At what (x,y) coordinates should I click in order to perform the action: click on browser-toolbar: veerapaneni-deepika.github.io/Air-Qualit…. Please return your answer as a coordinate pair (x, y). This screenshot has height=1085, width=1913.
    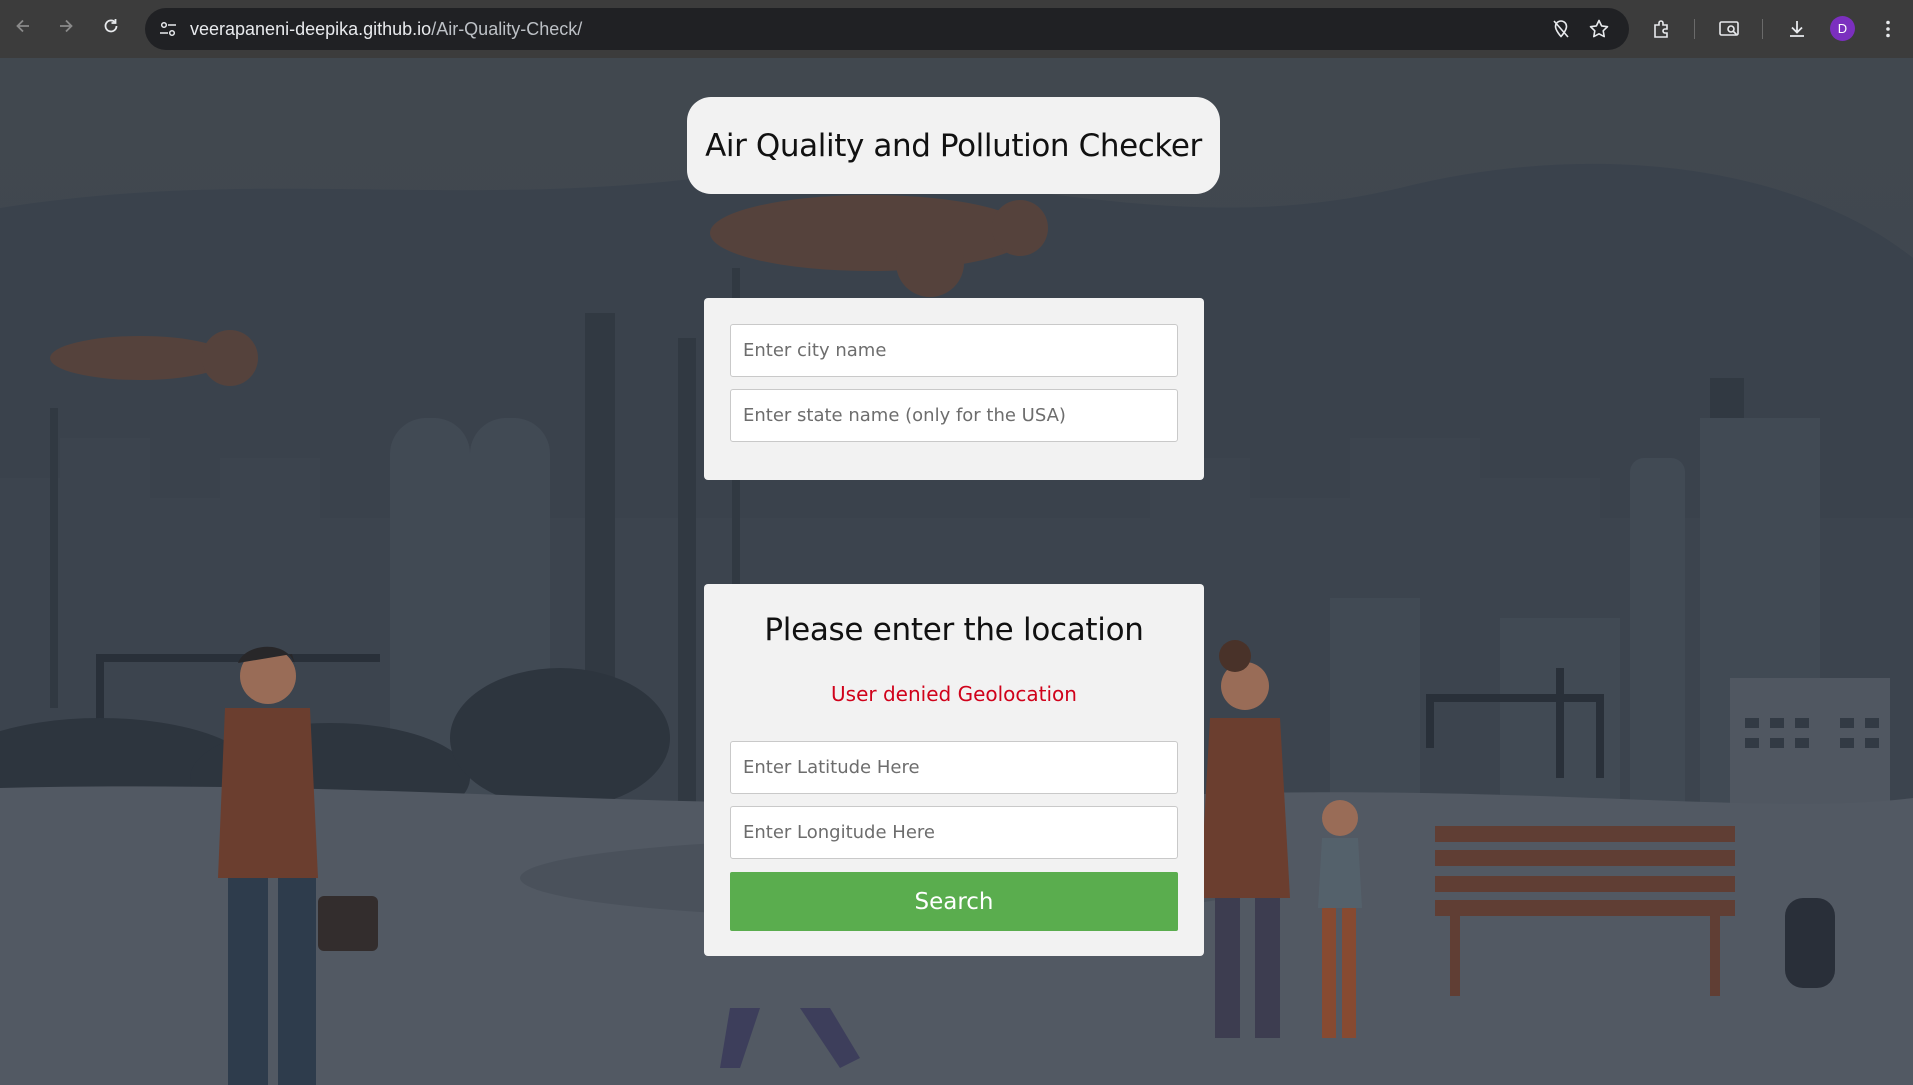
    Looking at the image, I should click on (956, 29).